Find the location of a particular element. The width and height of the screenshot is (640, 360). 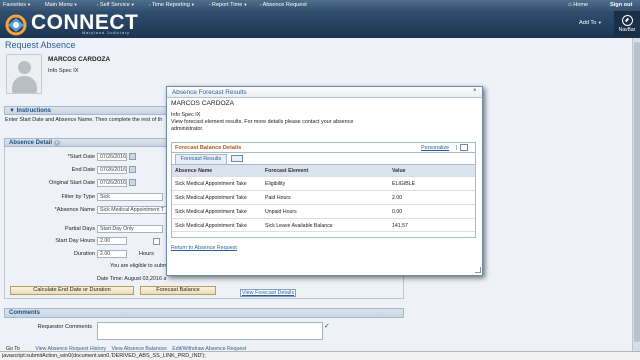

absence-detail-header-label: Absence Detail is located at coordinates (31, 143).